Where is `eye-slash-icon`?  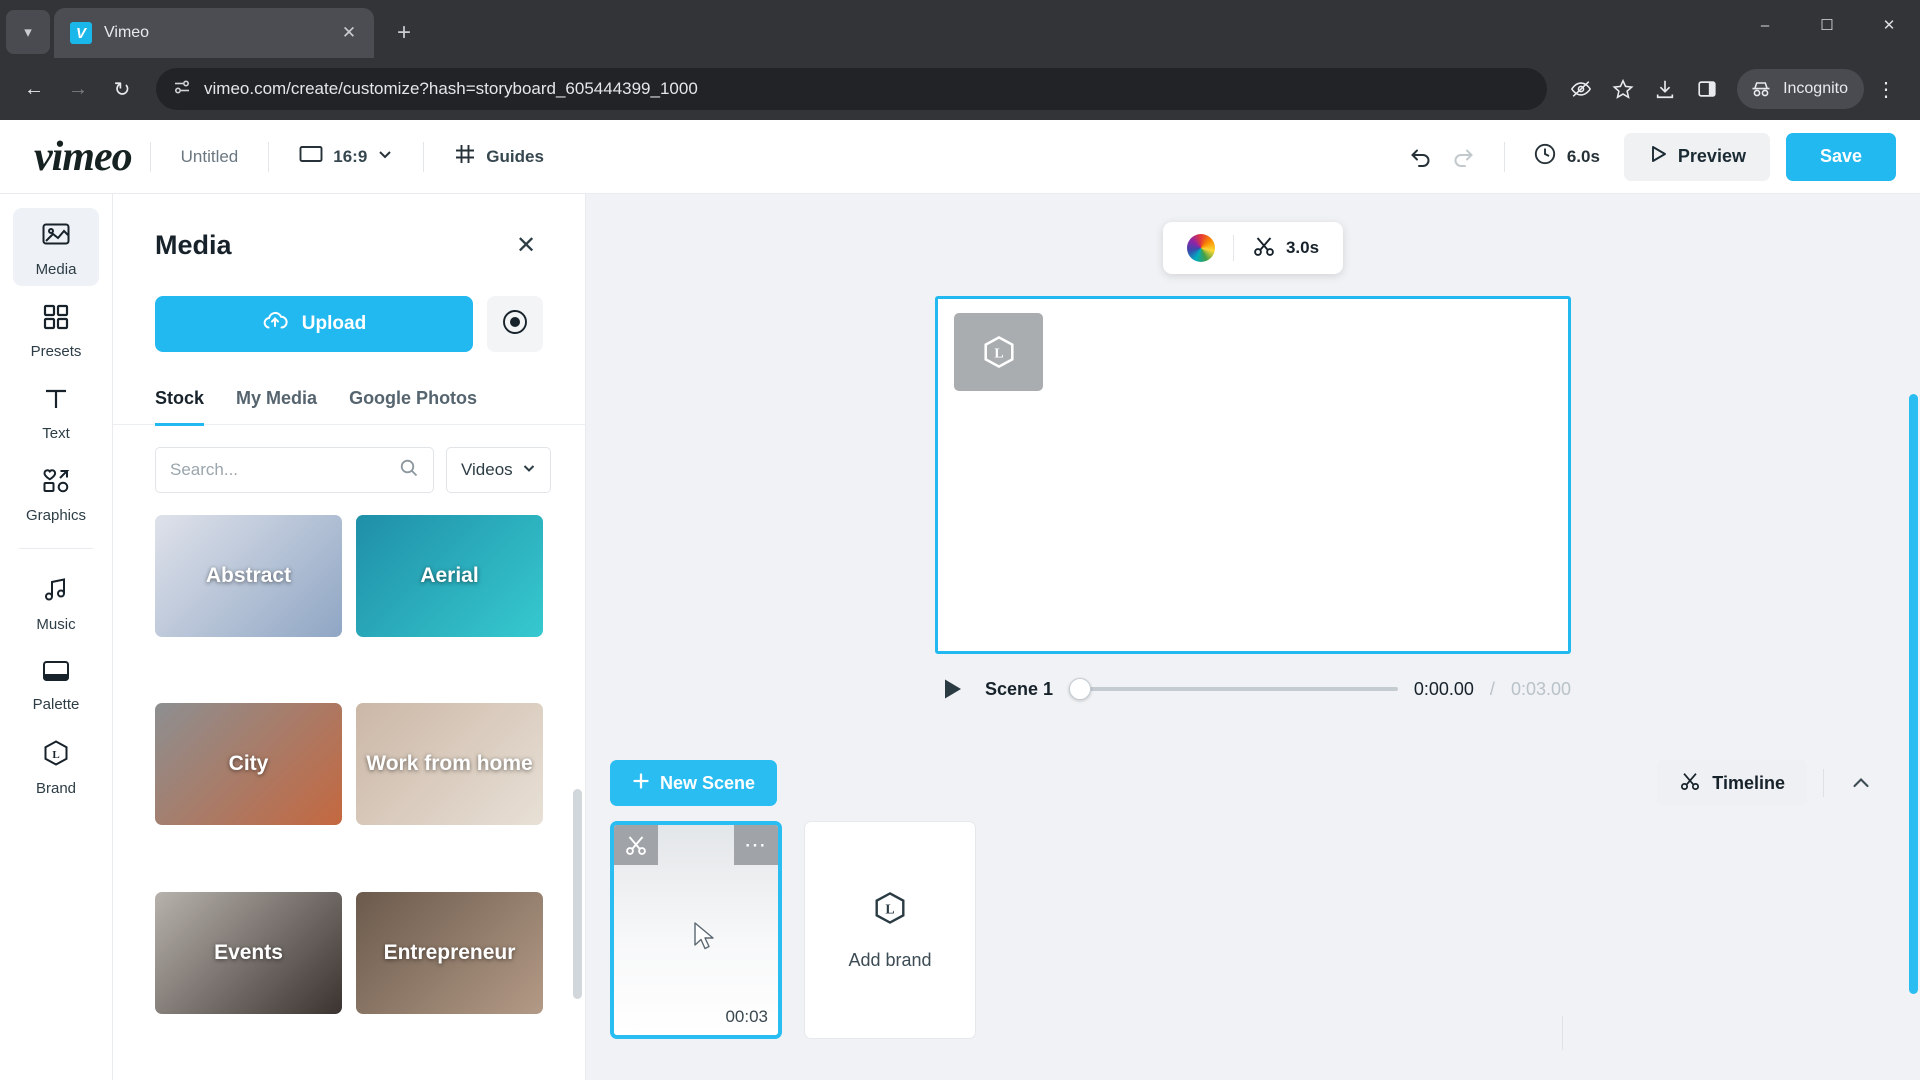
eye-slash-icon is located at coordinates (1581, 89).